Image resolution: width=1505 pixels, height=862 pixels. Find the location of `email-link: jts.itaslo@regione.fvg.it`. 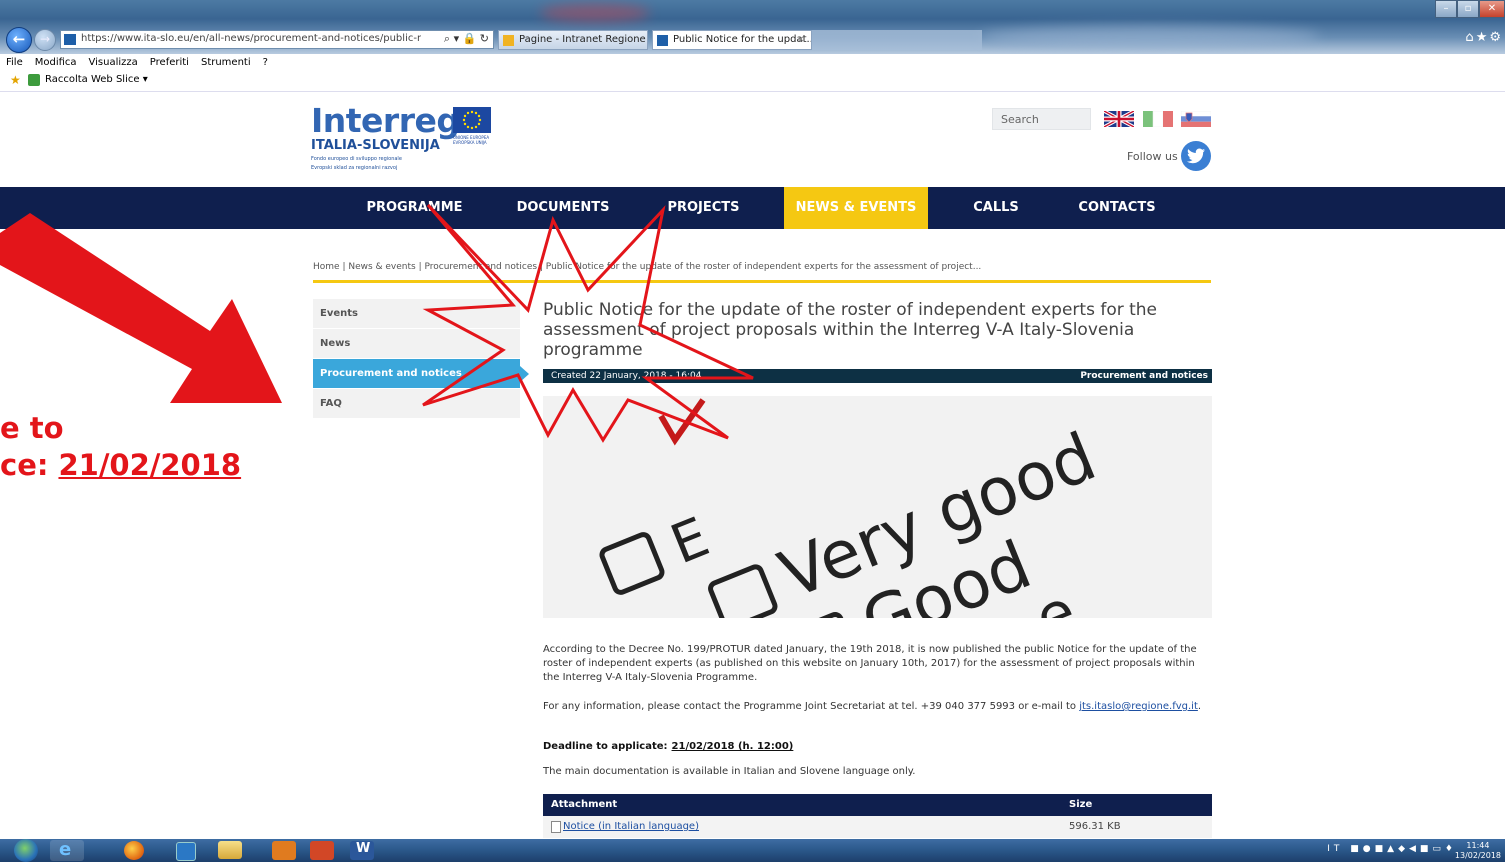

email-link: jts.itaslo@regione.fvg.it is located at coordinates (1138, 706).